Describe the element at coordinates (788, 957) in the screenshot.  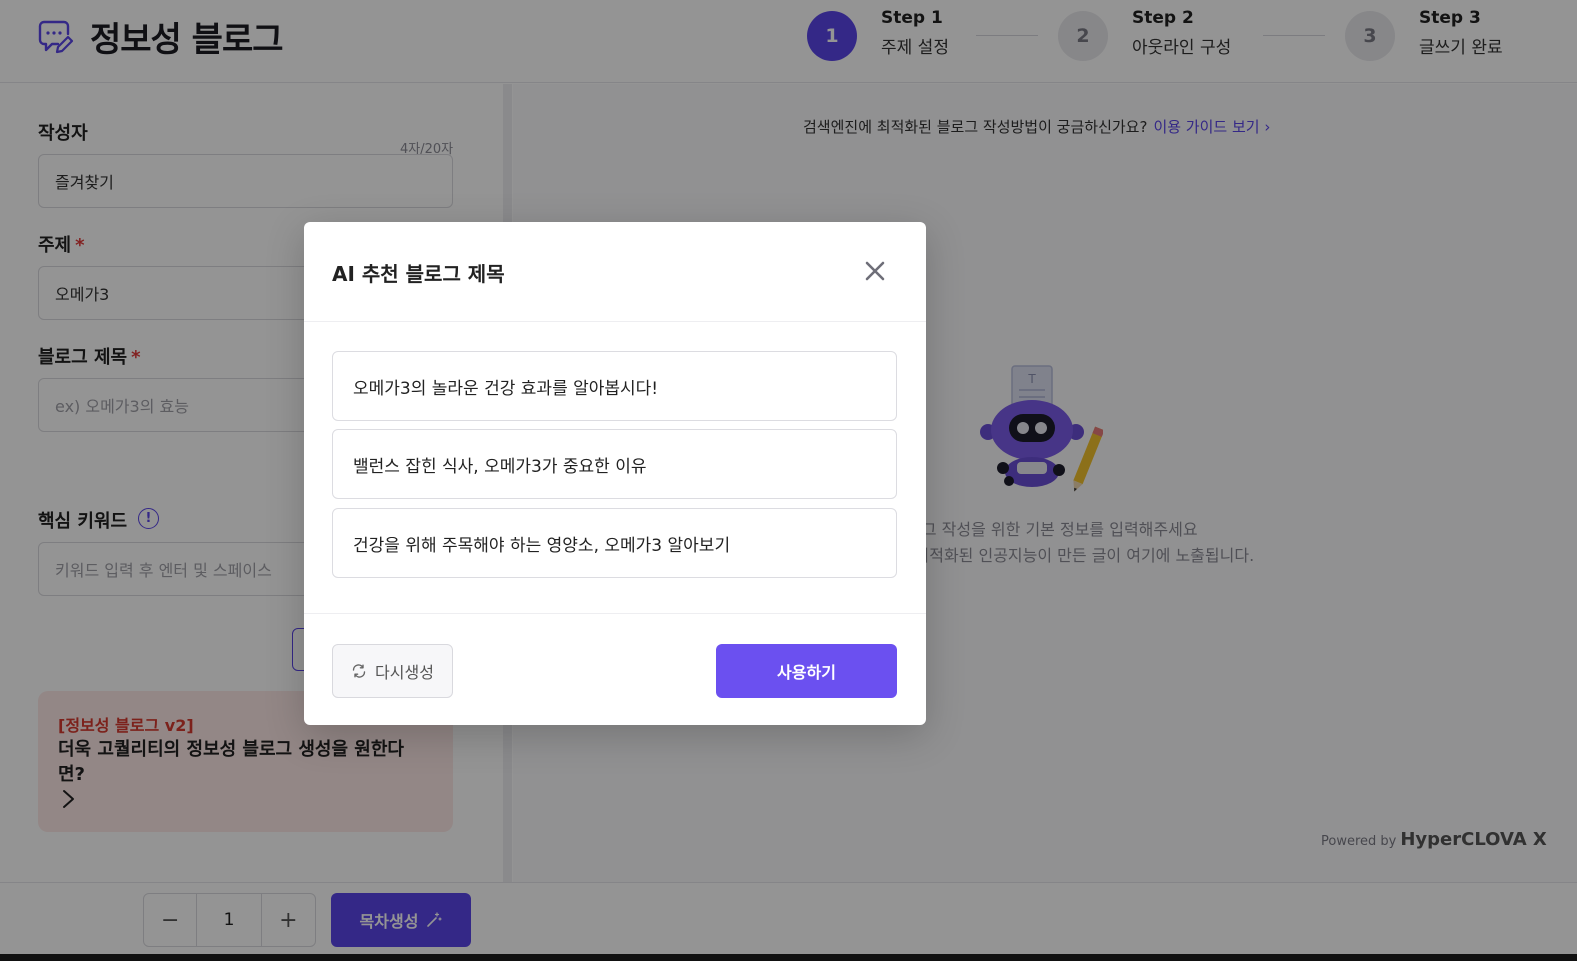
I see `window-edge` at that location.